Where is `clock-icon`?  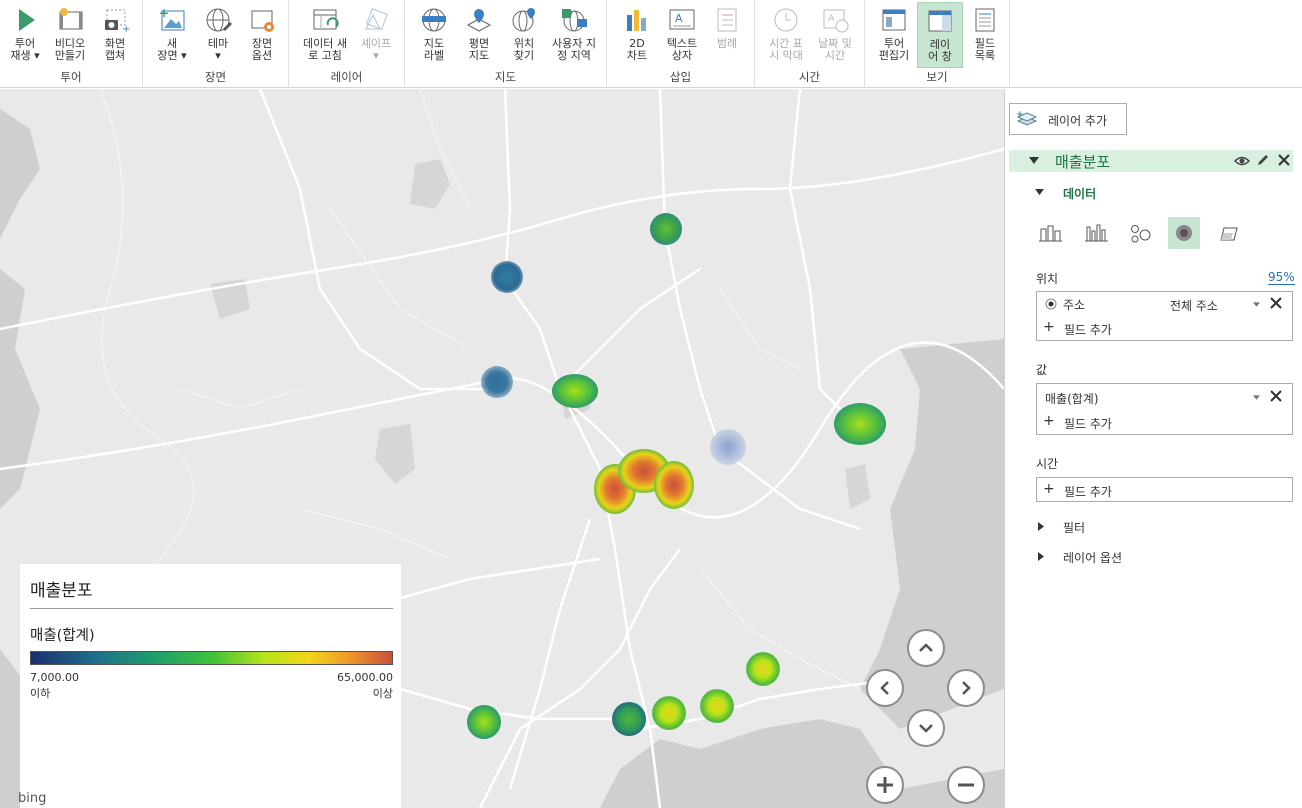 clock-icon is located at coordinates (786, 20).